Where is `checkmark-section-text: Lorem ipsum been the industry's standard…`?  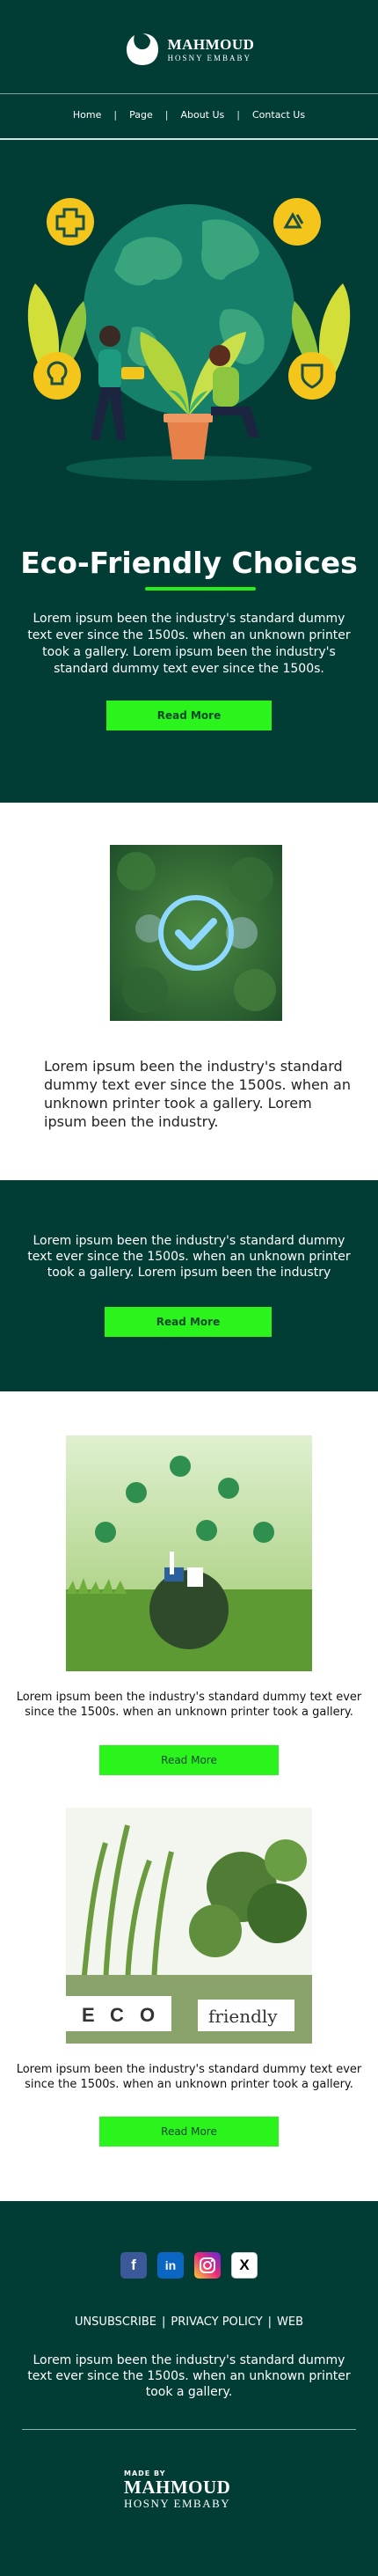
checkmark-section-text: Lorem ipsum been the industry's standard… is located at coordinates (198, 1094).